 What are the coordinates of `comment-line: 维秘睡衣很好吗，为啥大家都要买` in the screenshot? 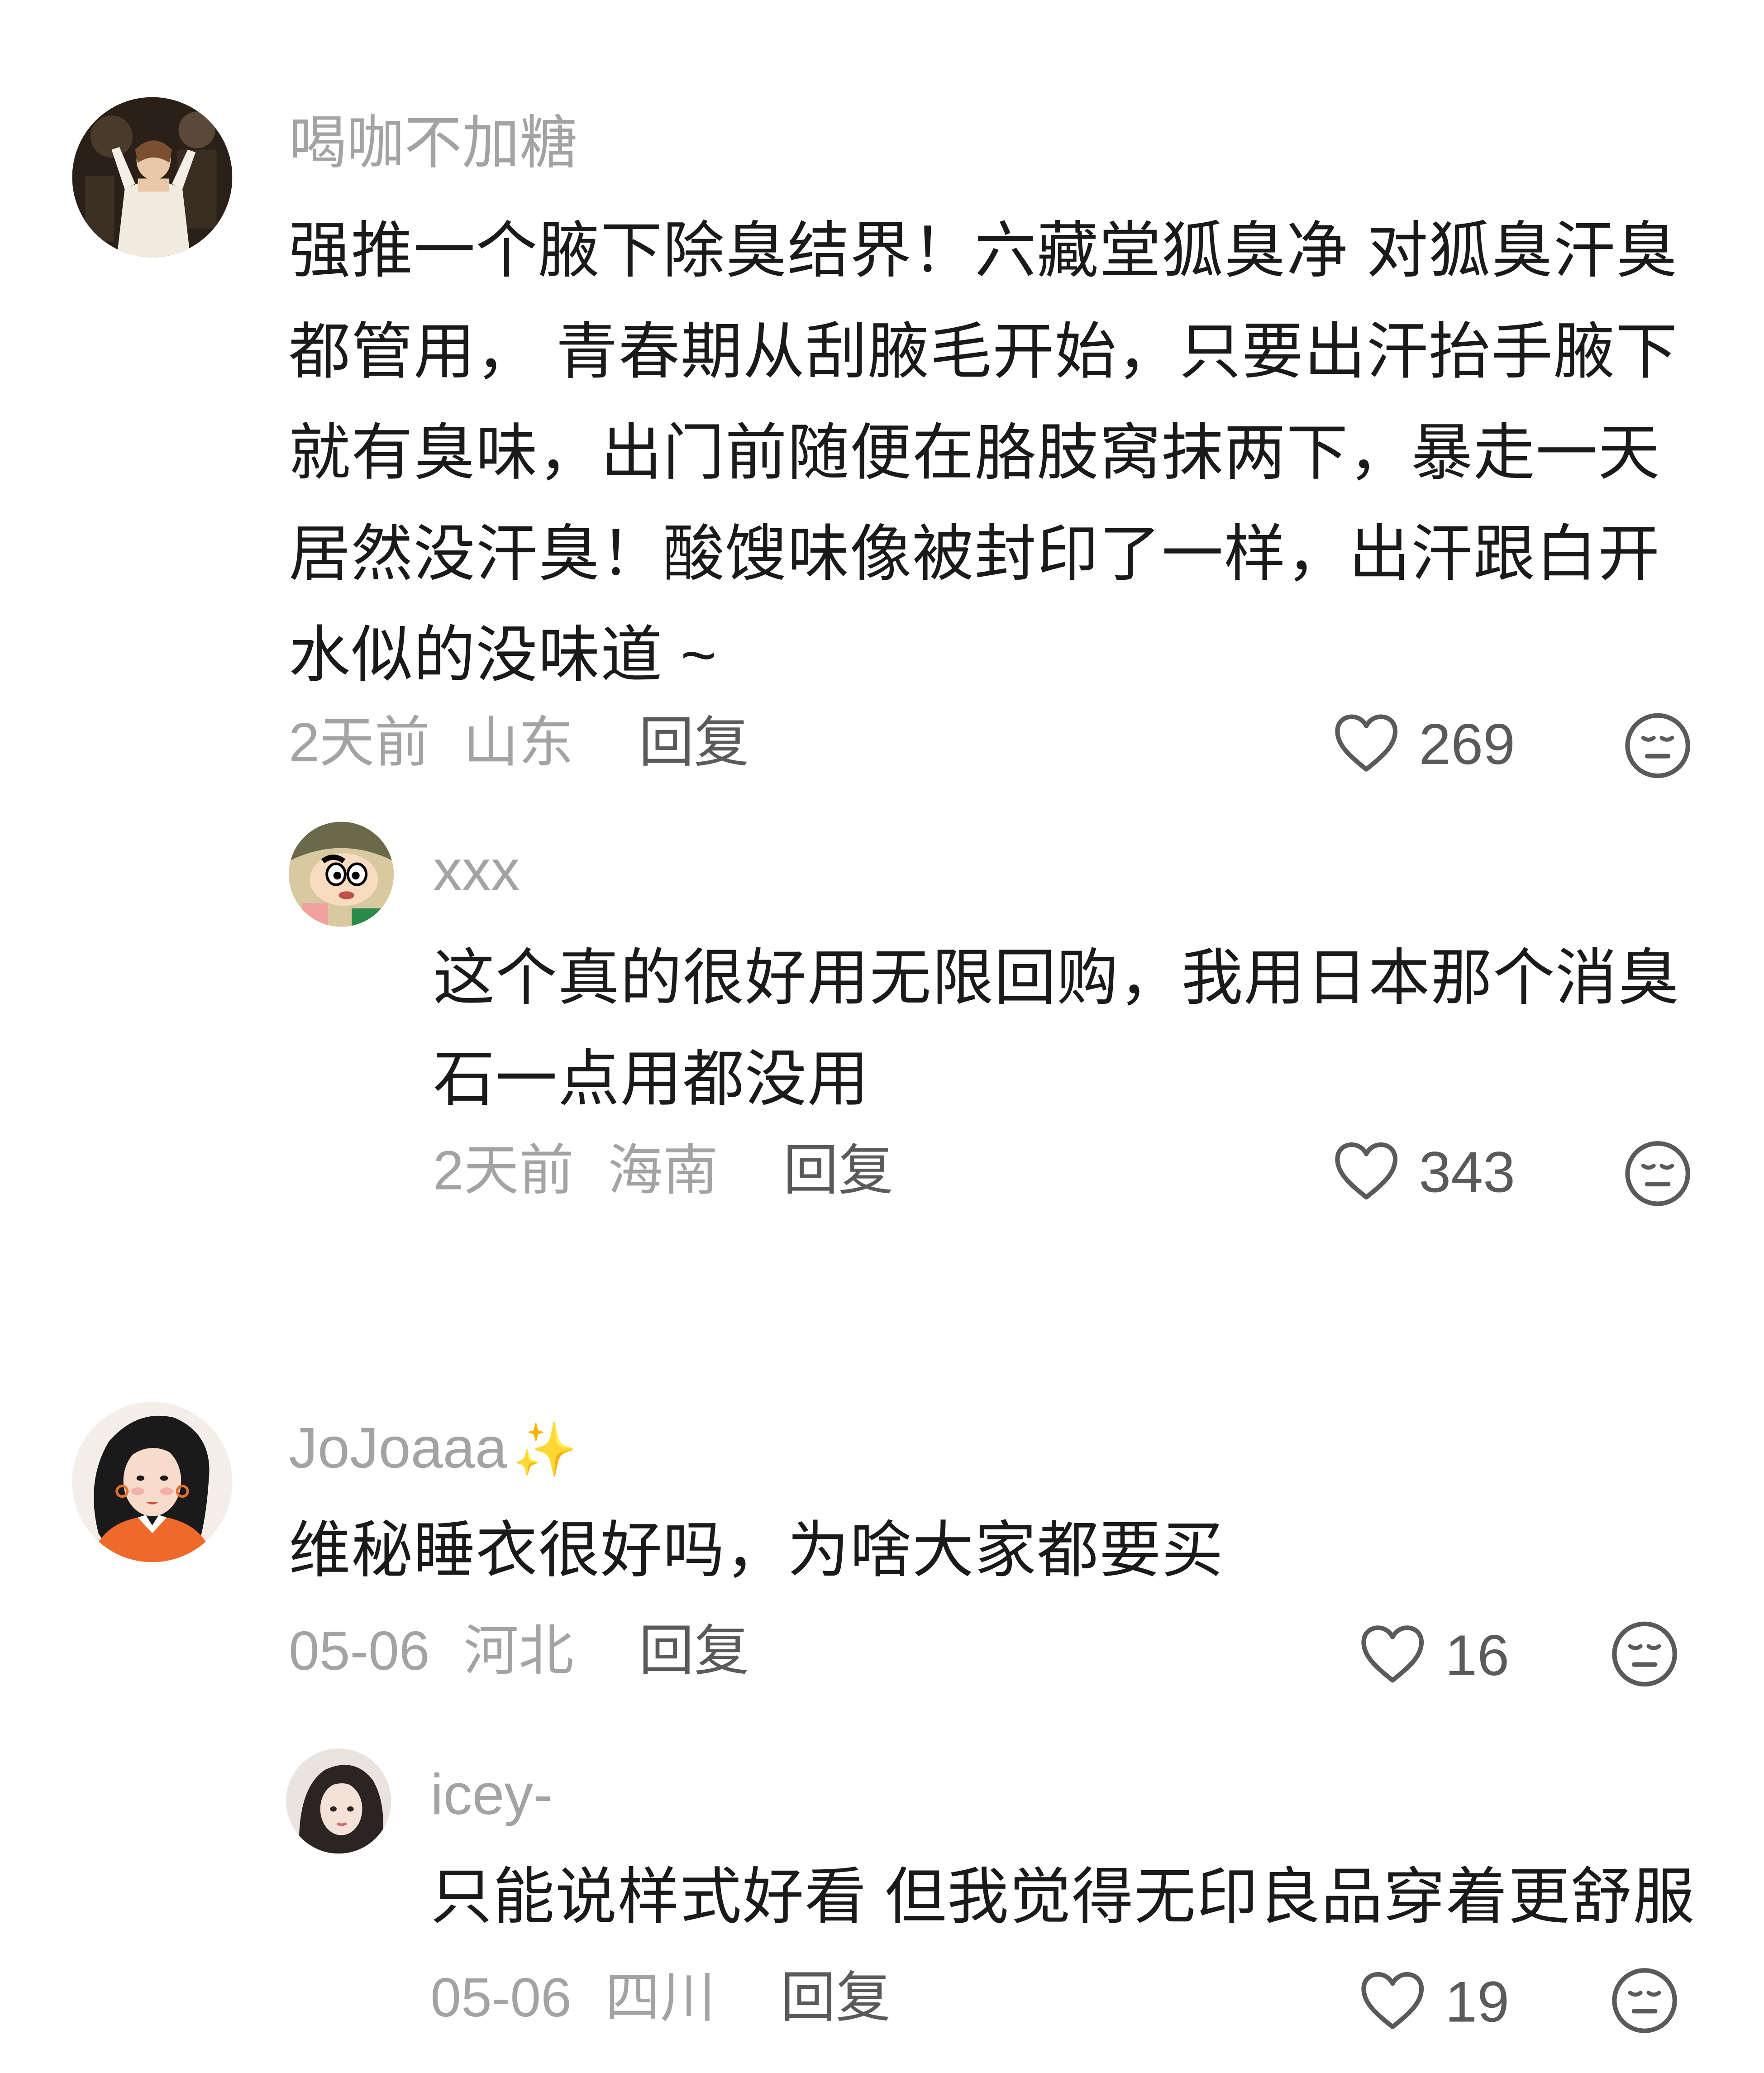 It's located at (756, 1549).